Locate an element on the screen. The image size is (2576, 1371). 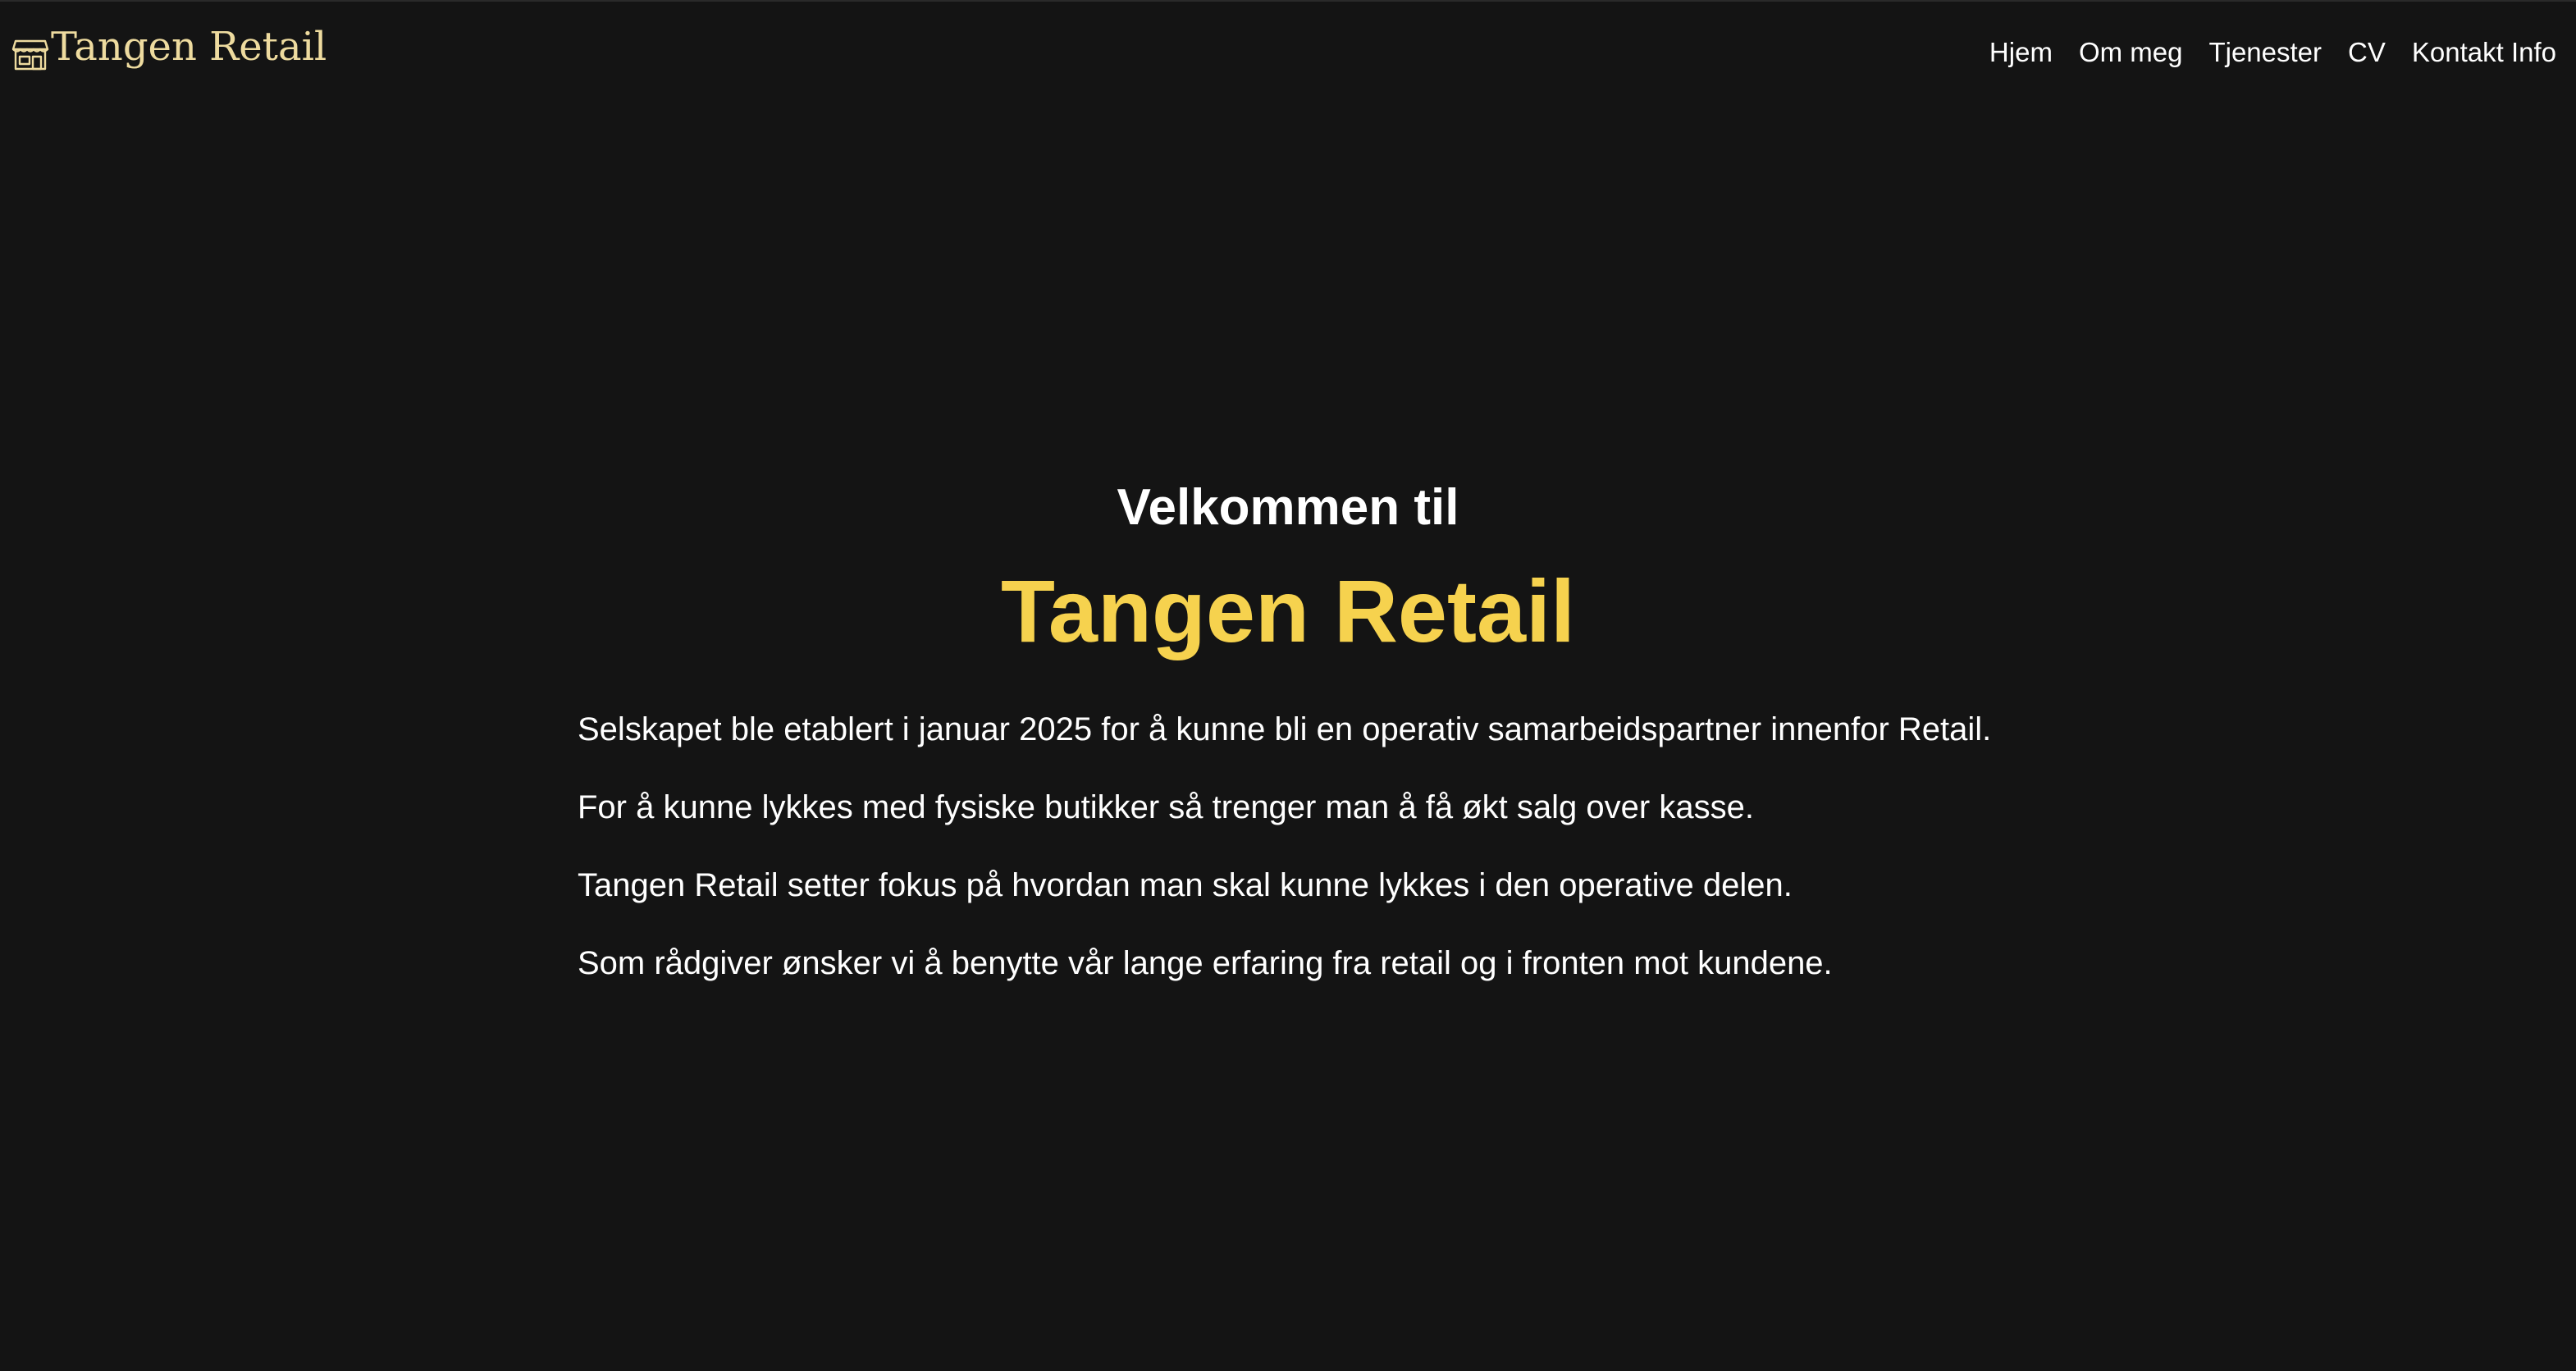
hero-kicker: Velkommen til is located at coordinates (1288, 508).